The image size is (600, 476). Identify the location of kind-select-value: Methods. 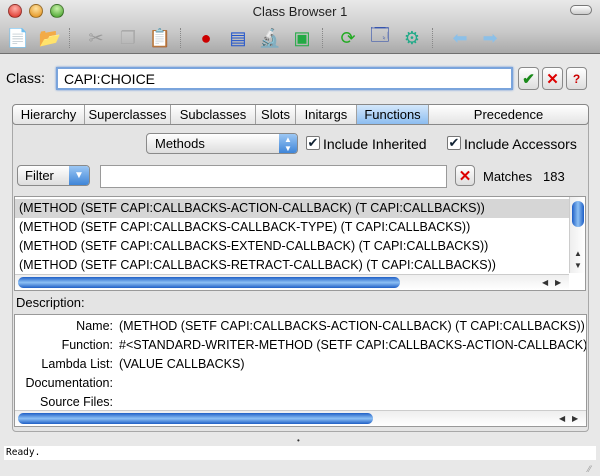
(180, 143).